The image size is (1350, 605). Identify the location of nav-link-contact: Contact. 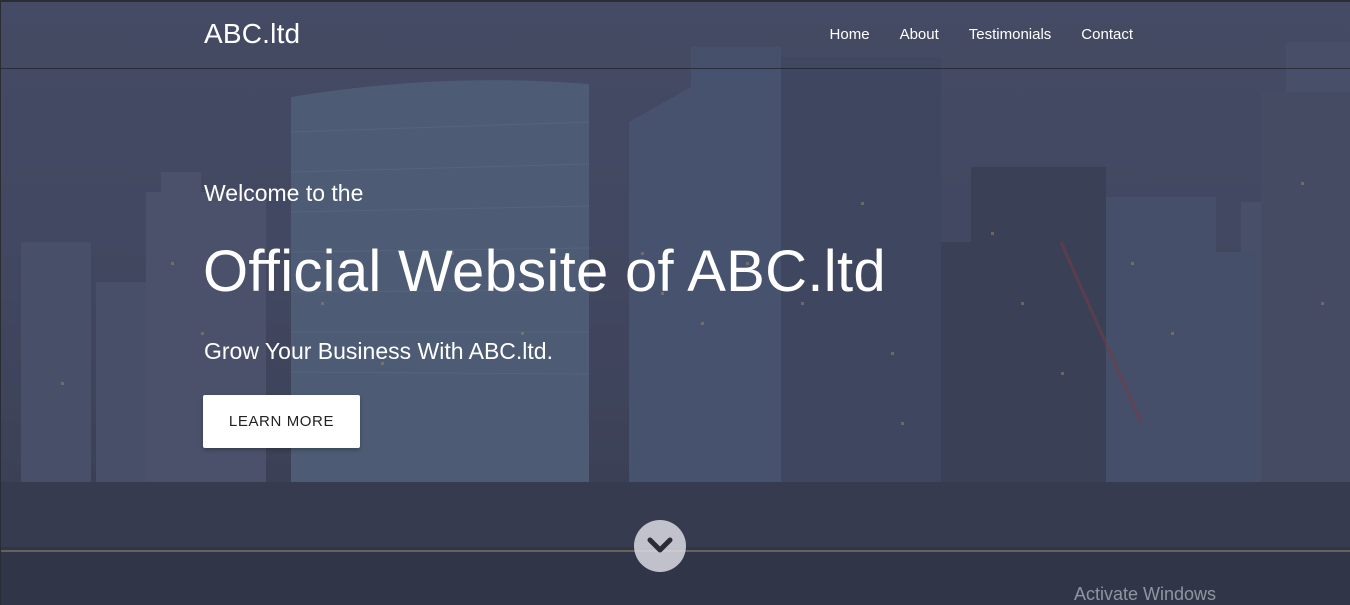
(1107, 34).